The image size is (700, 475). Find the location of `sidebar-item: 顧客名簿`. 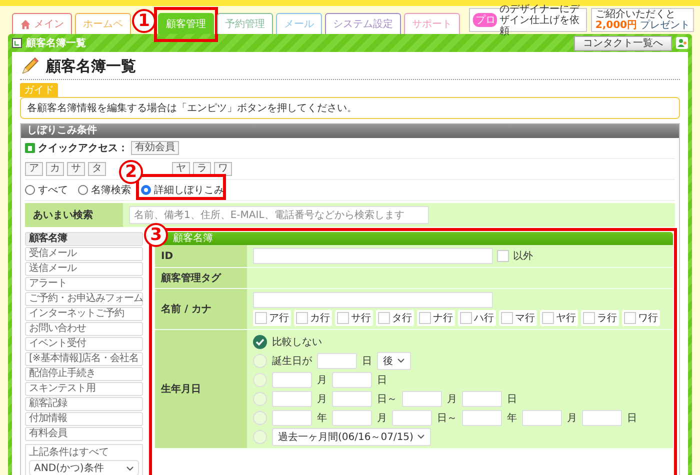

sidebar-item: 顧客名簿 is located at coordinates (84, 239).